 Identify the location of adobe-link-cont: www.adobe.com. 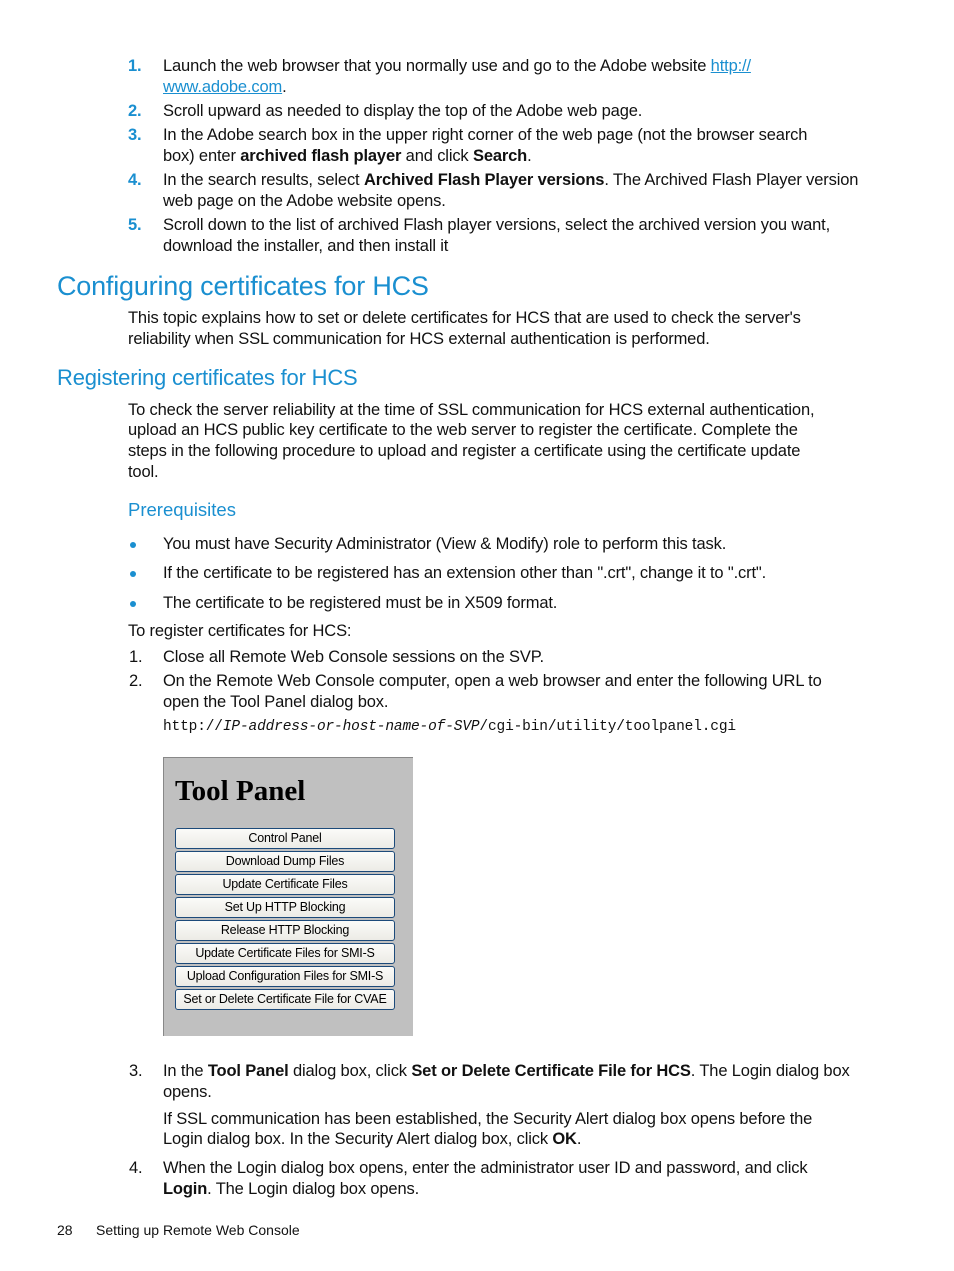
(222, 87).